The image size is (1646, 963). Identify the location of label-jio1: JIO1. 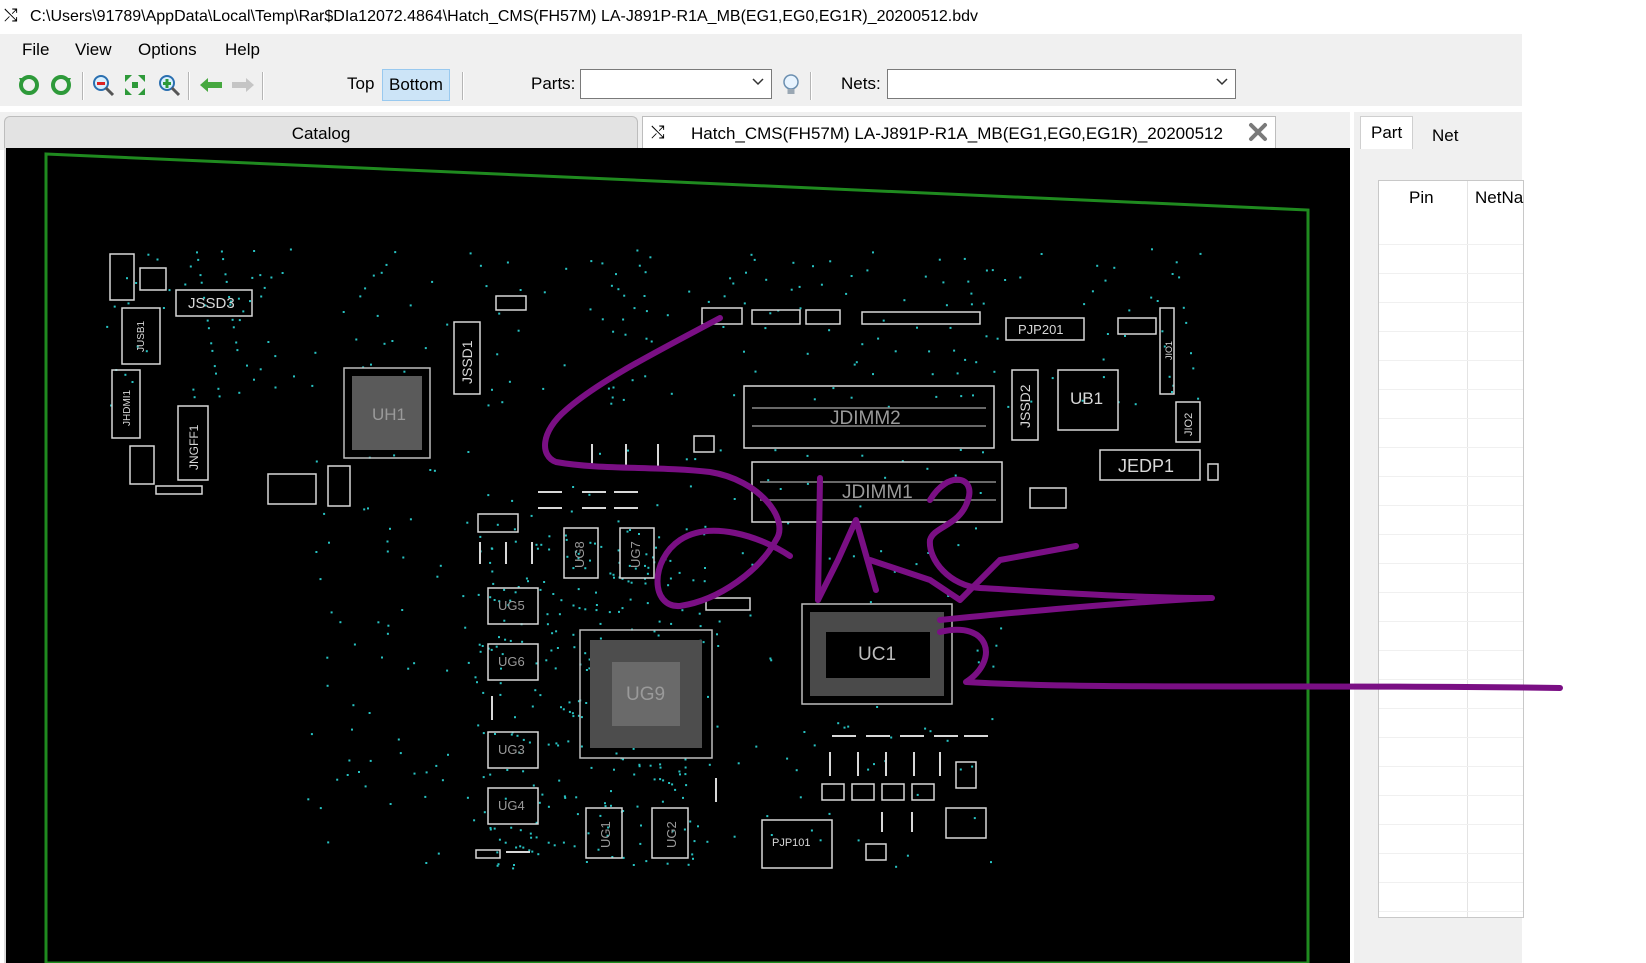
(1169, 350).